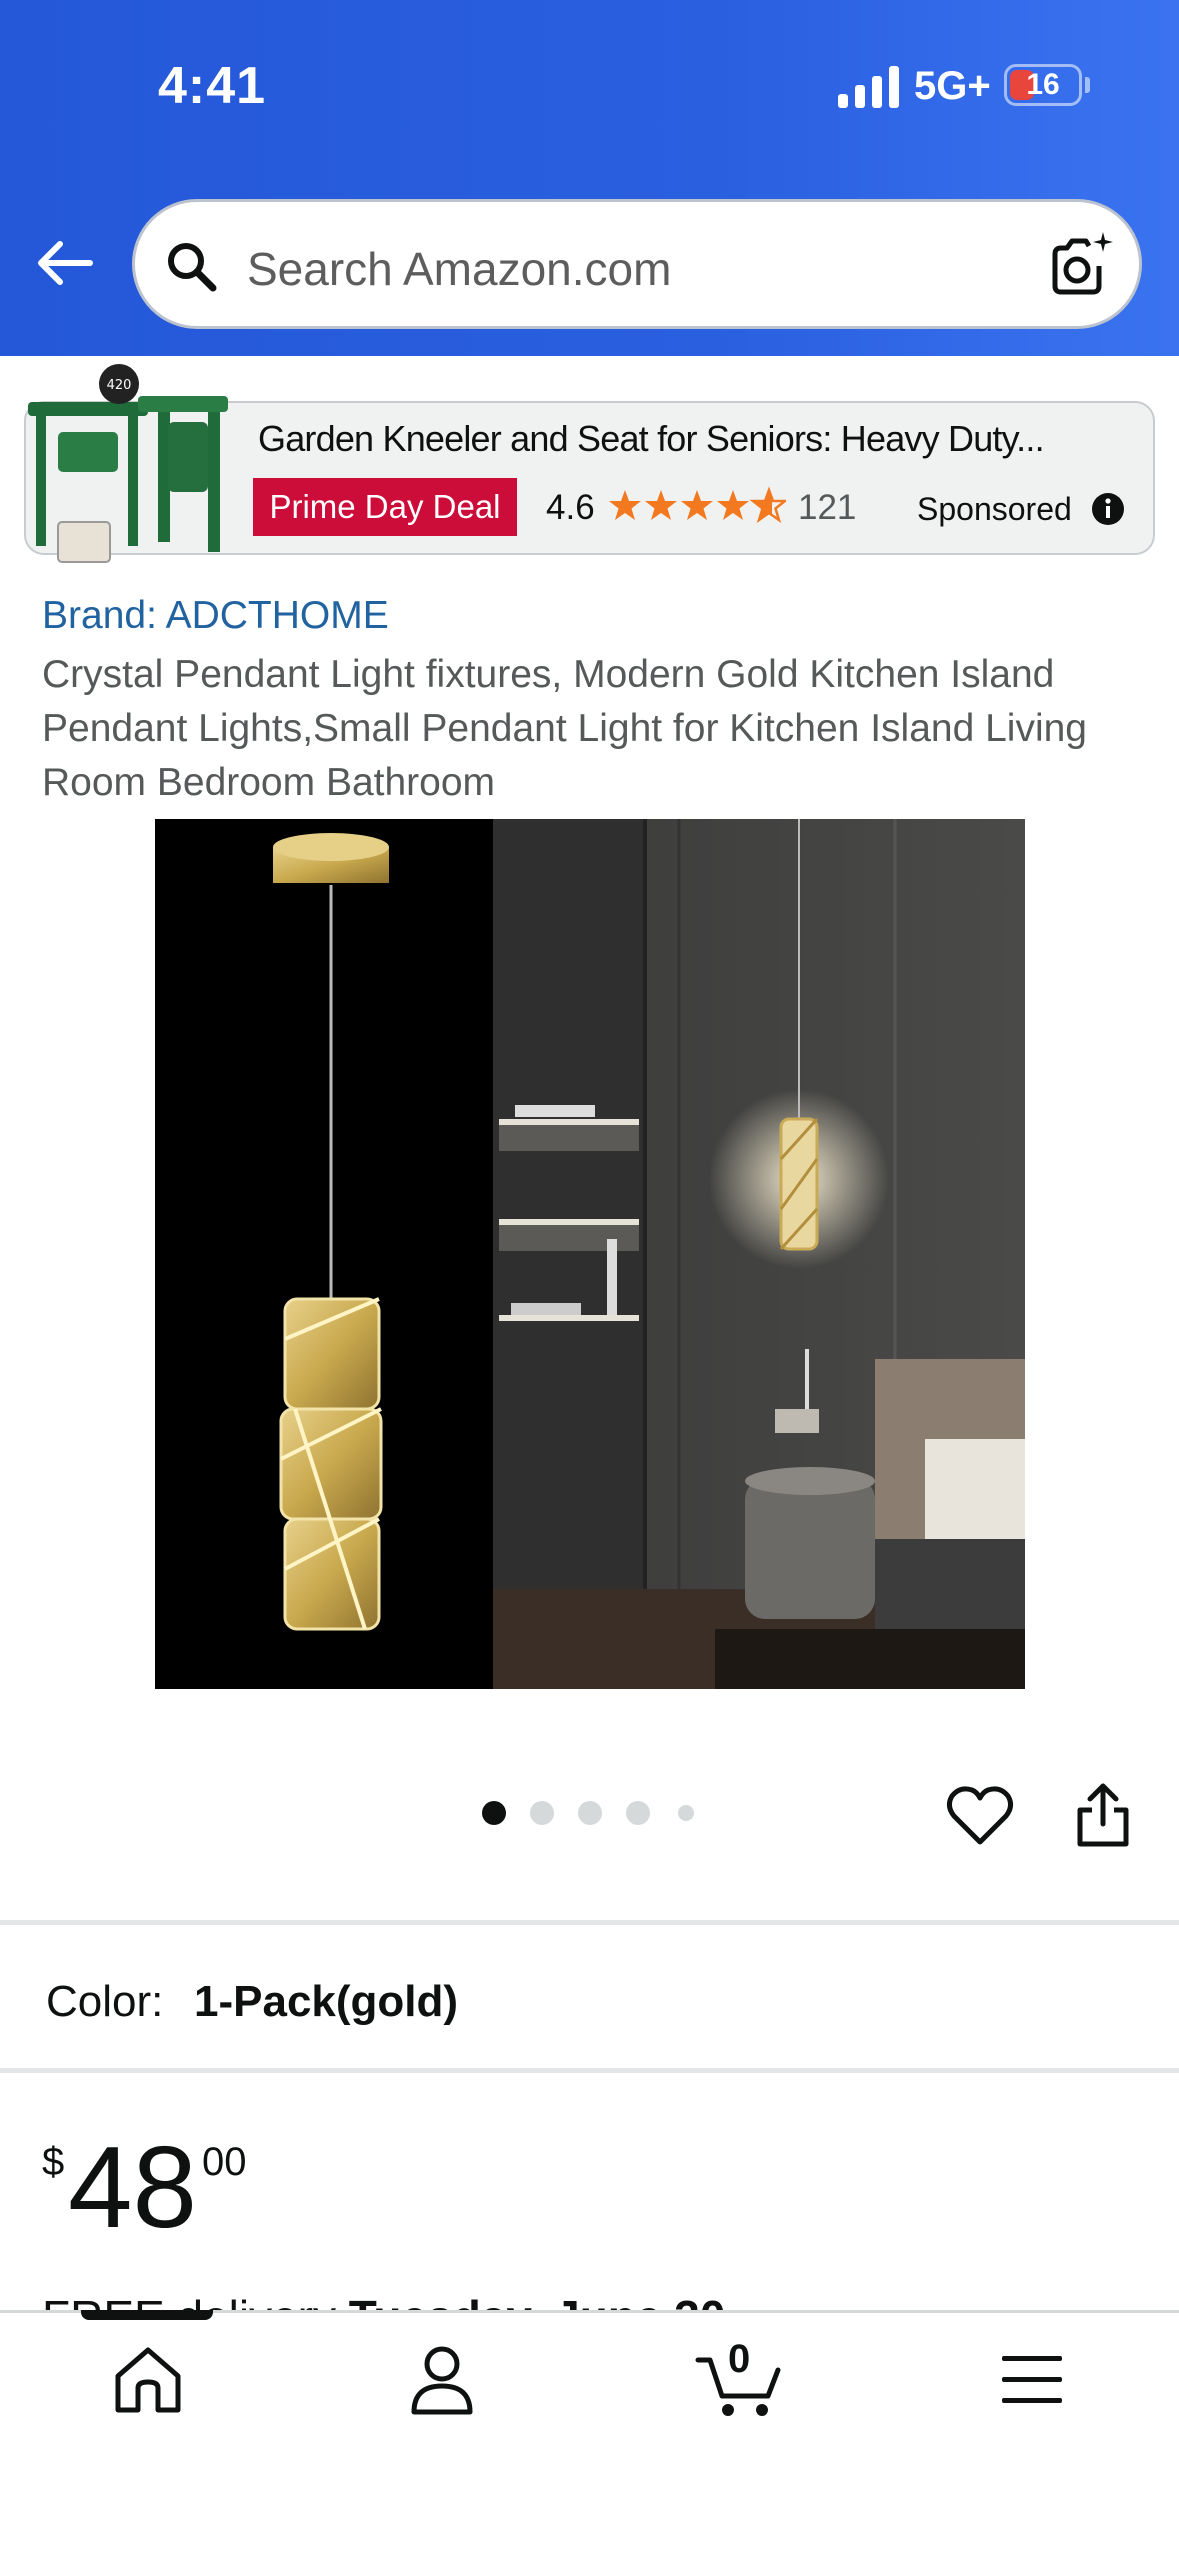  Describe the element at coordinates (65, 263) in the screenshot. I see `back-arrow-icon` at that location.